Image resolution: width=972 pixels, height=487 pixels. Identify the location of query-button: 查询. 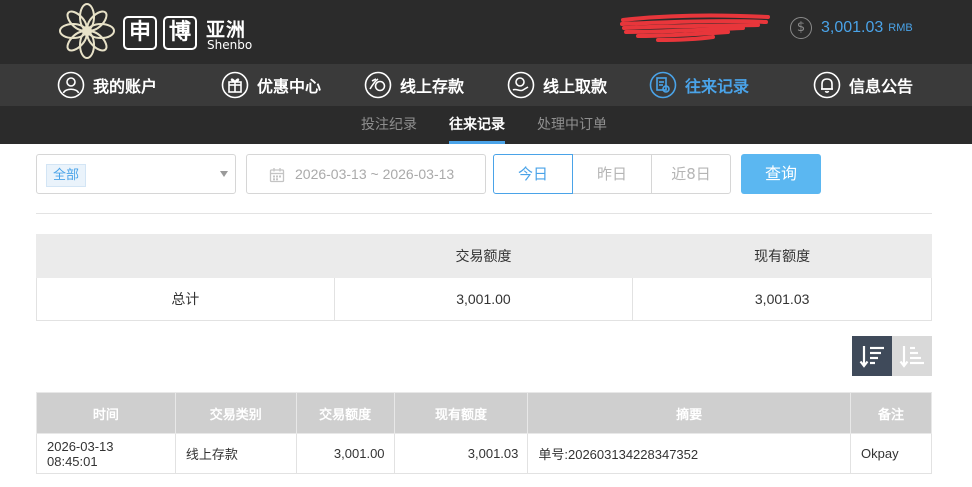
(781, 174).